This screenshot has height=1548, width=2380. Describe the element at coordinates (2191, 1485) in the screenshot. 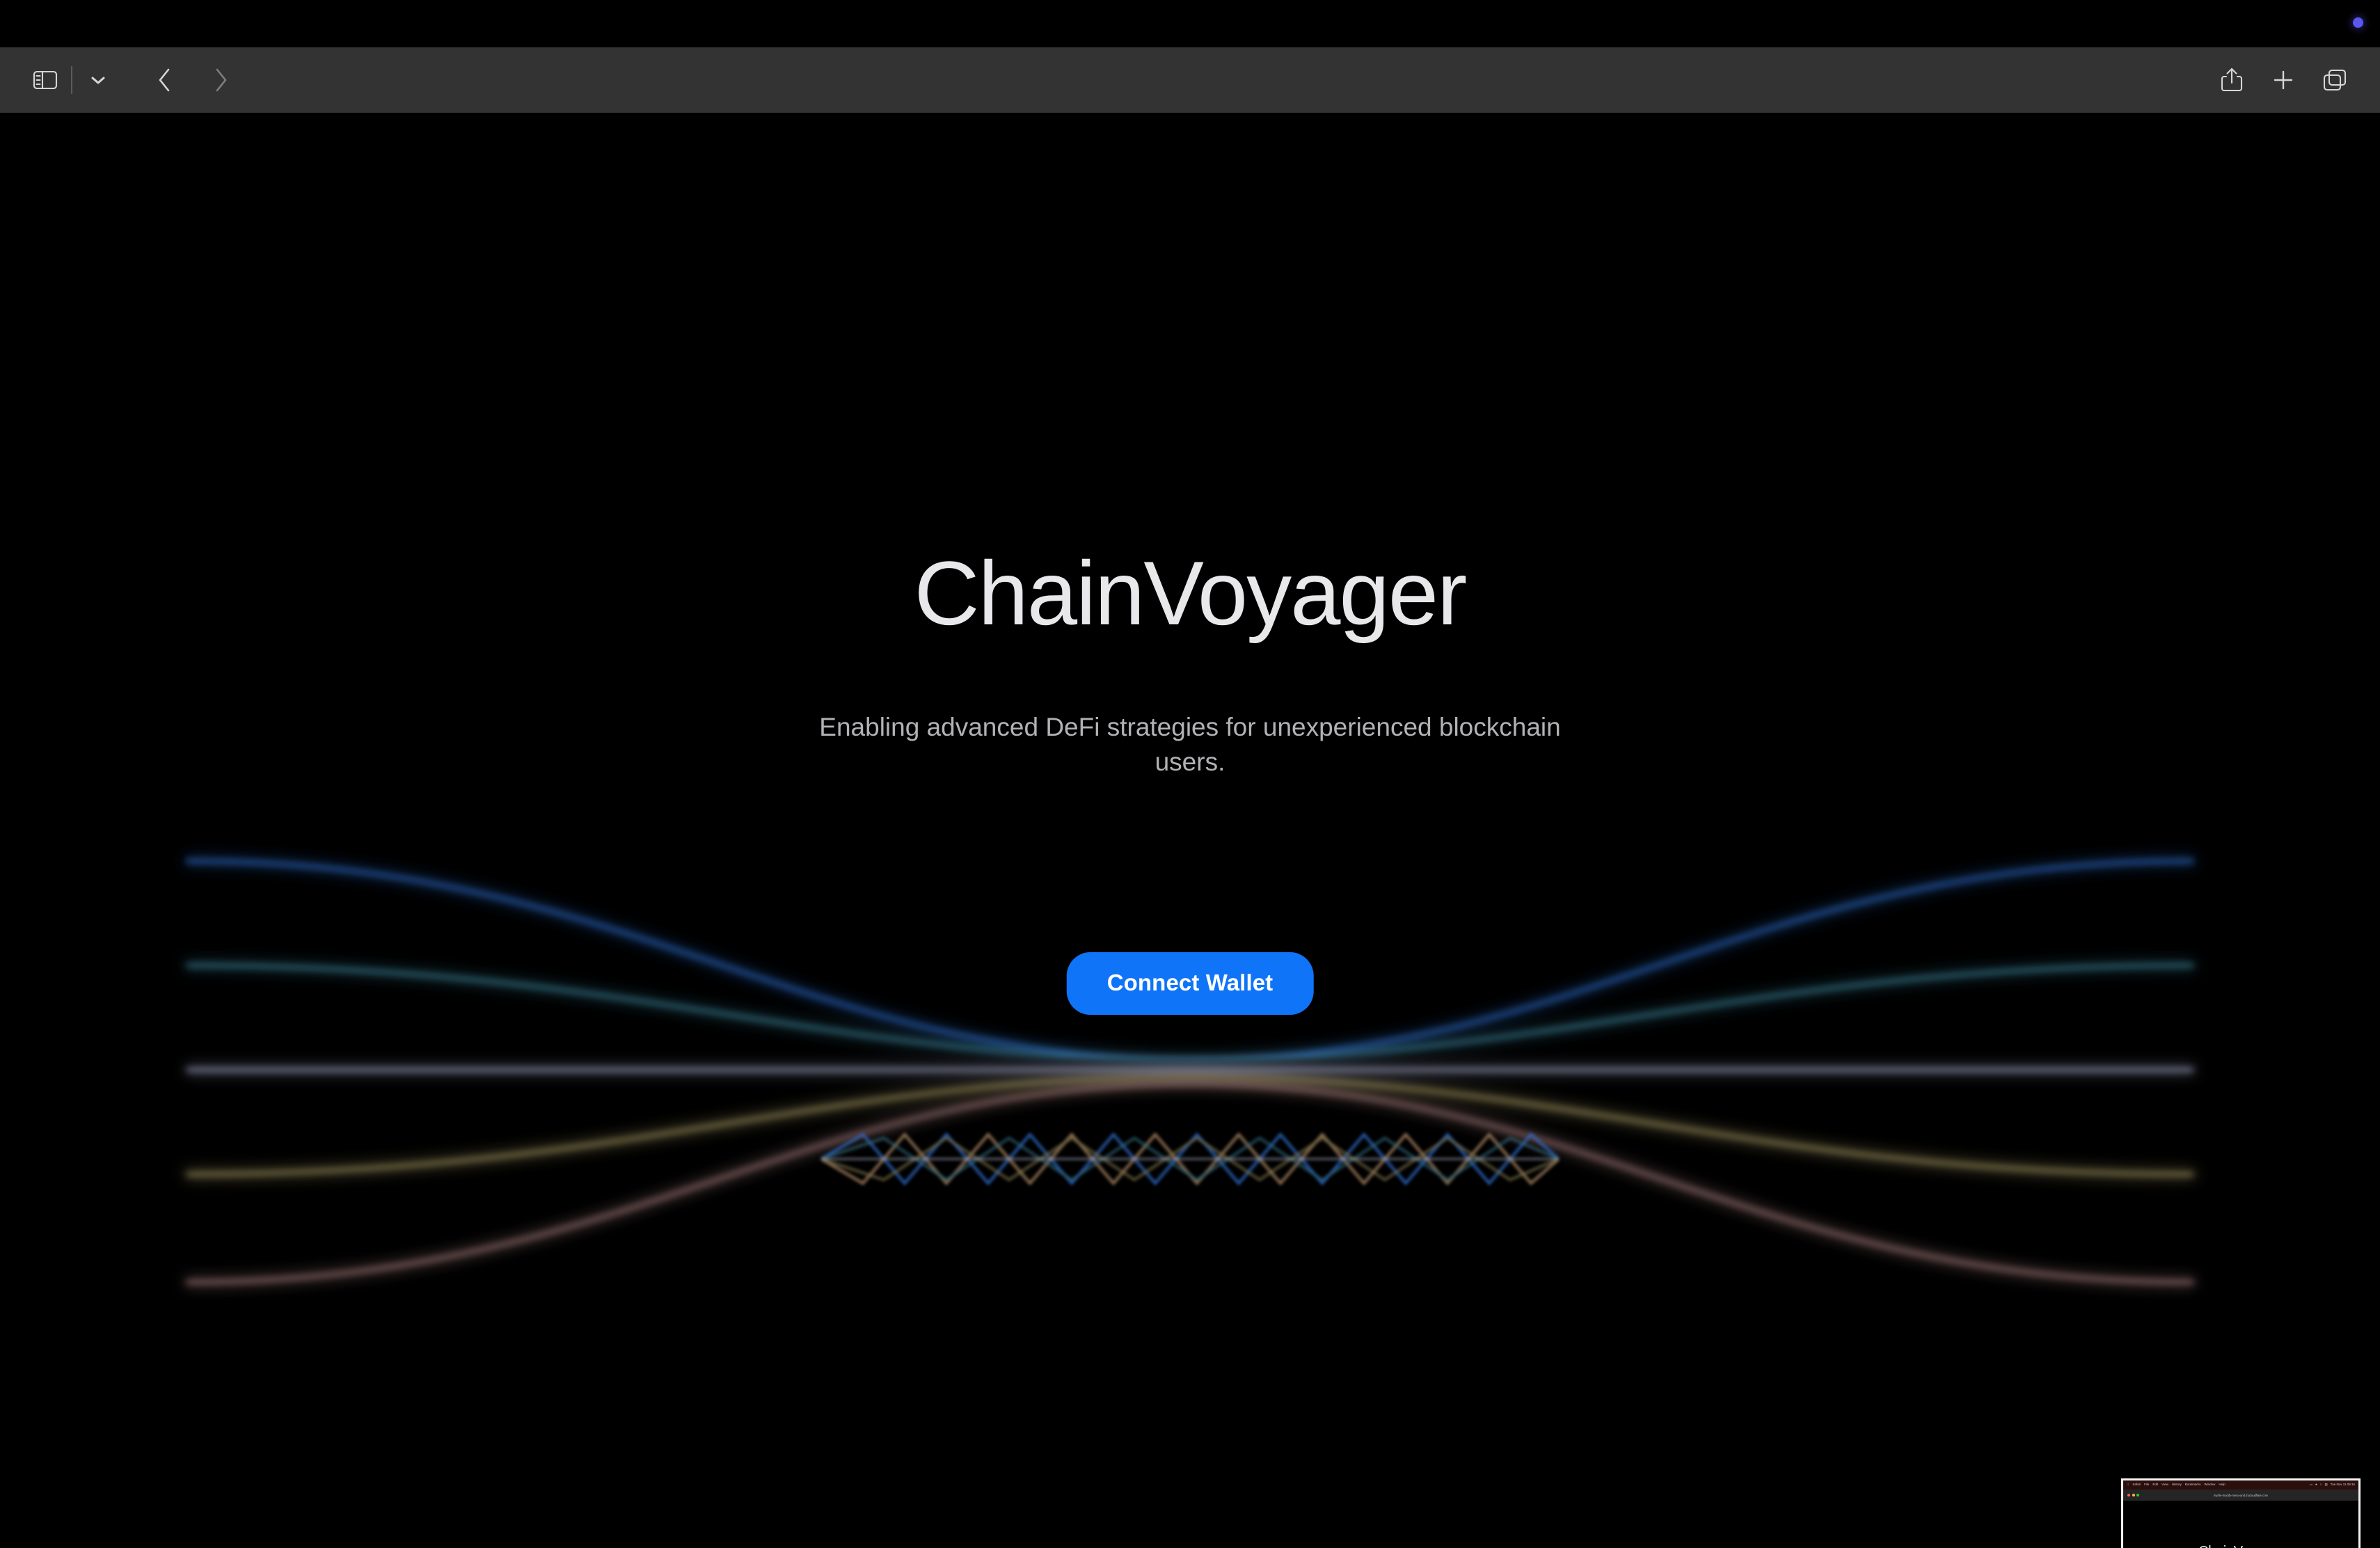

I see `preview-menu-item: Bookmarks` at that location.